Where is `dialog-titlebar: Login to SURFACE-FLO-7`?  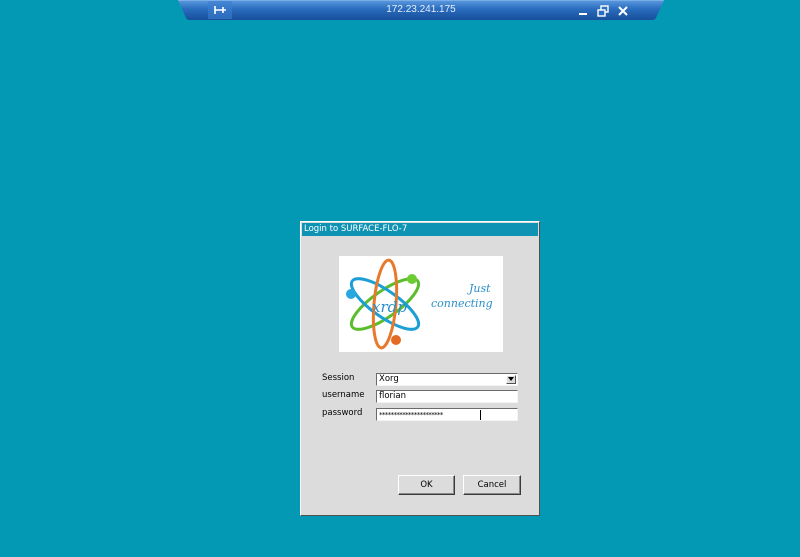 dialog-titlebar: Login to SURFACE-FLO-7 is located at coordinates (420, 229).